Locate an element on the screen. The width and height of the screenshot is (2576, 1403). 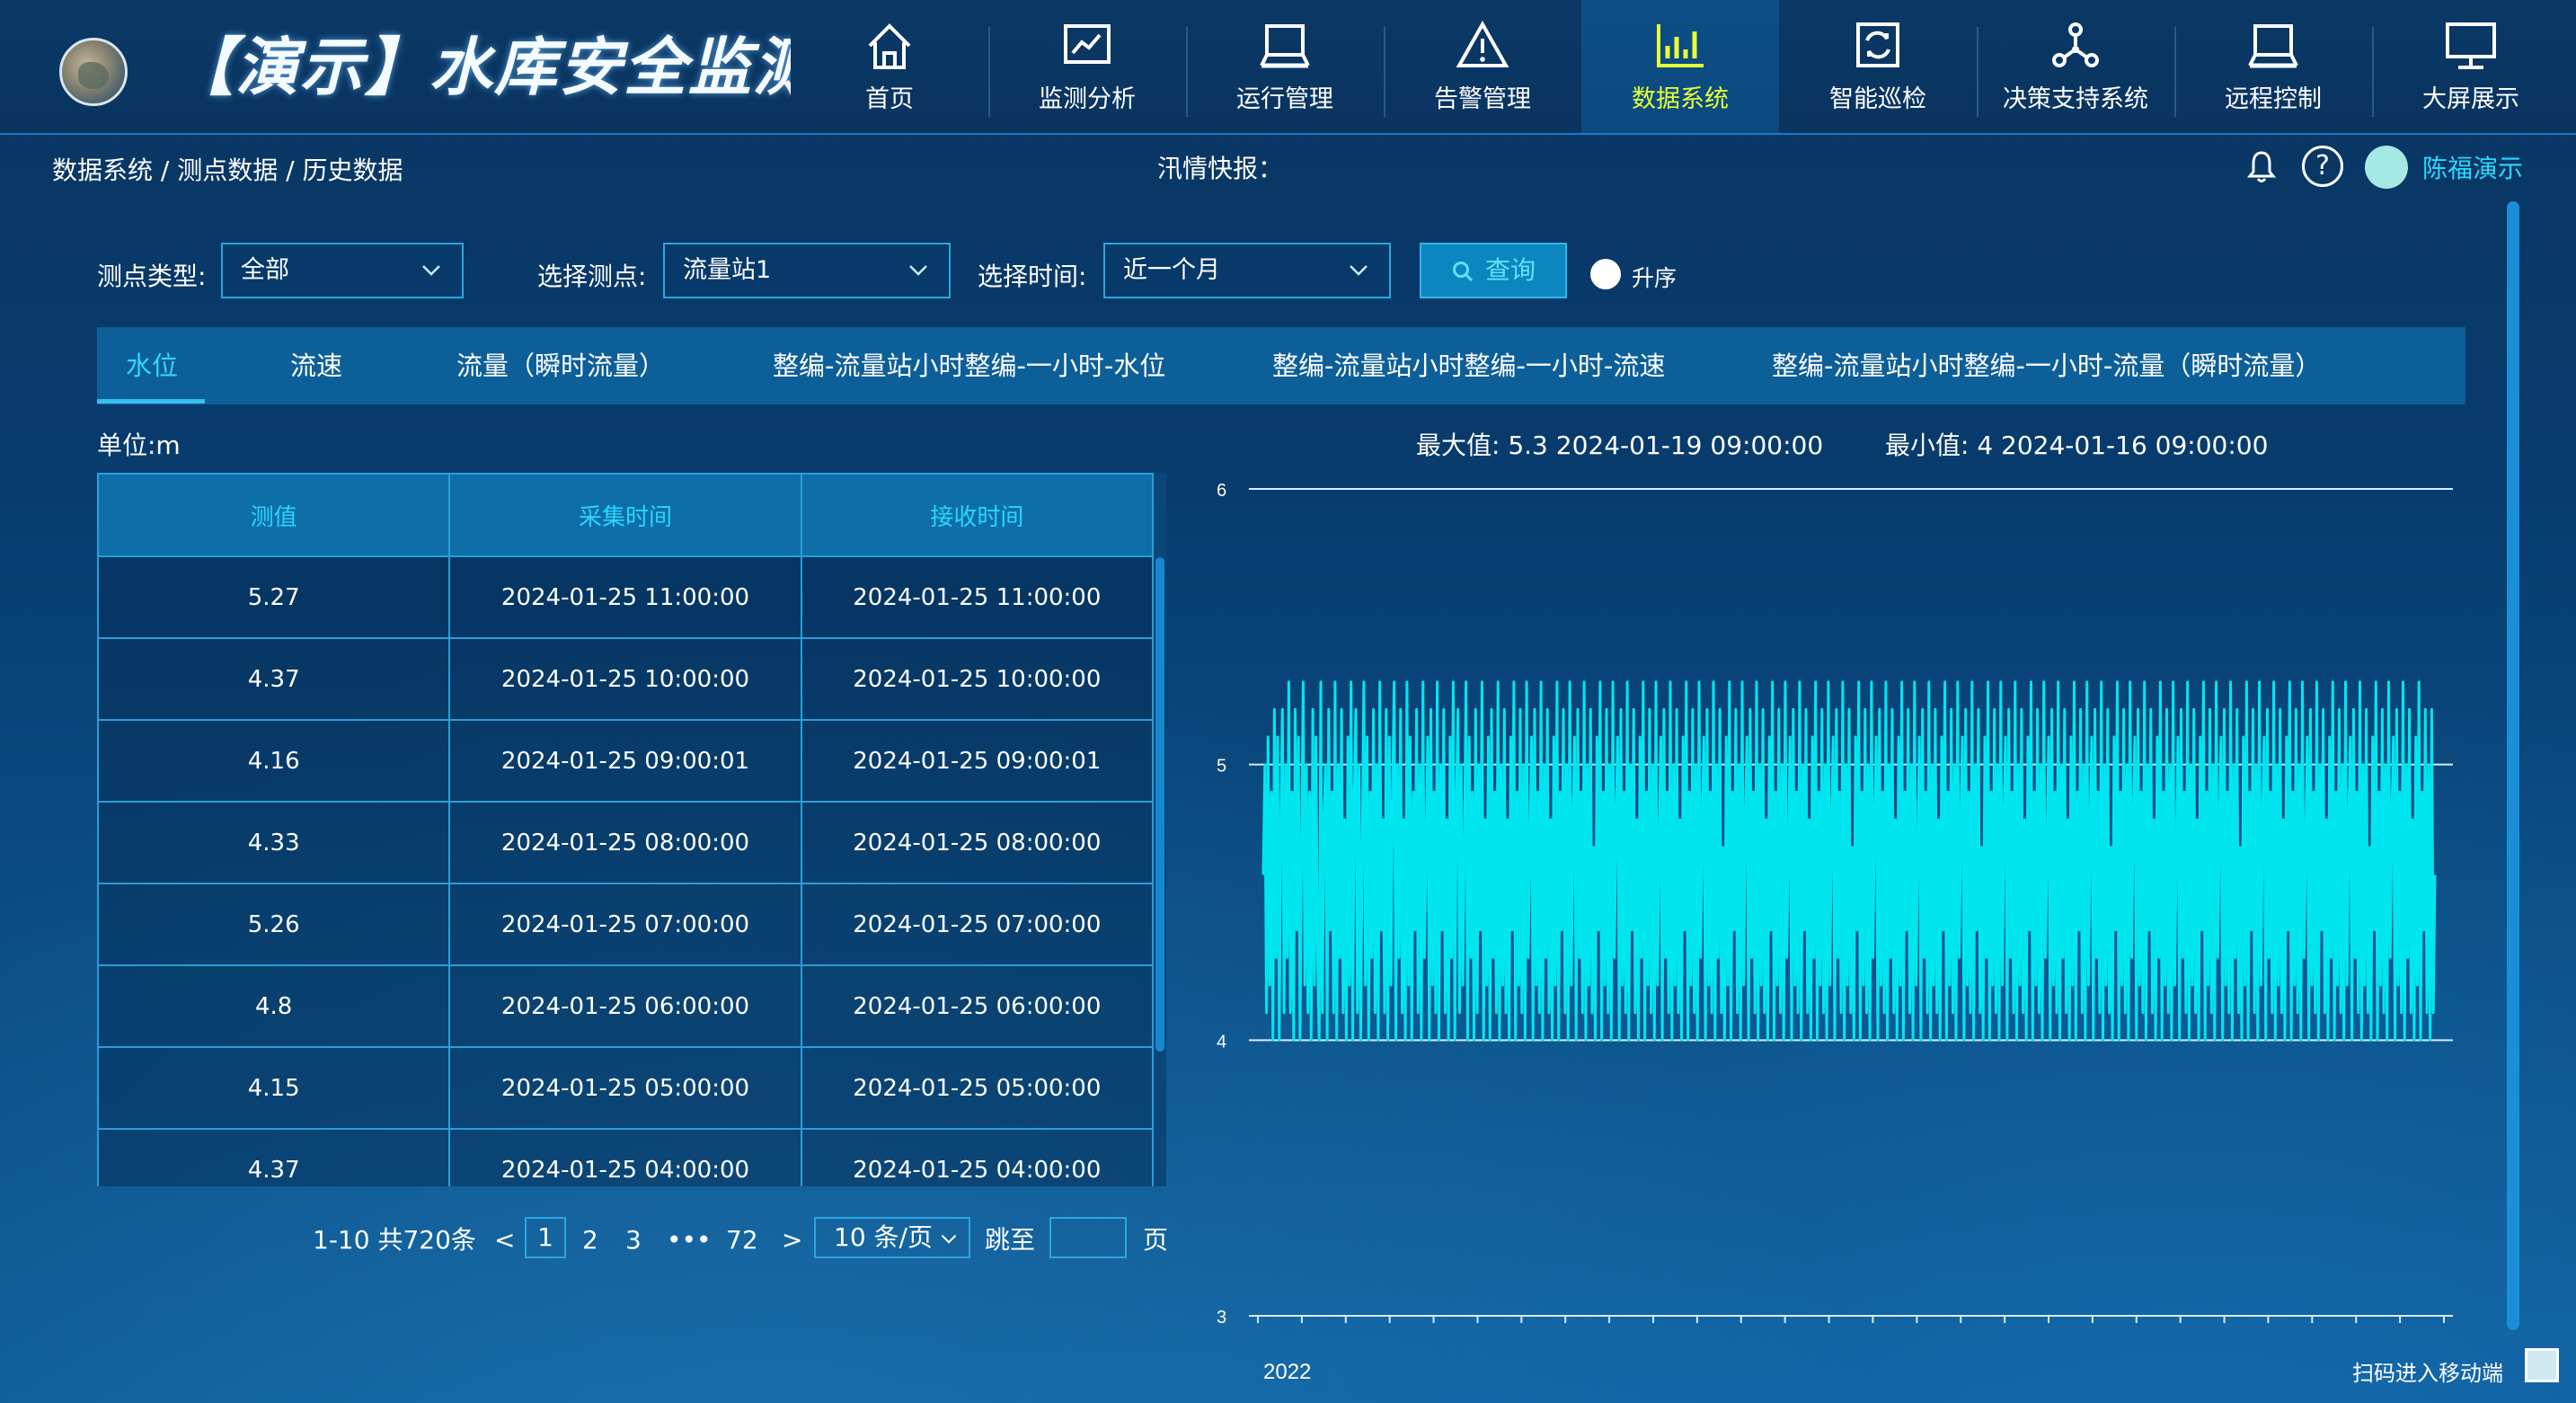
nav-item-label: 决策支持系统 is located at coordinates (2075, 99).